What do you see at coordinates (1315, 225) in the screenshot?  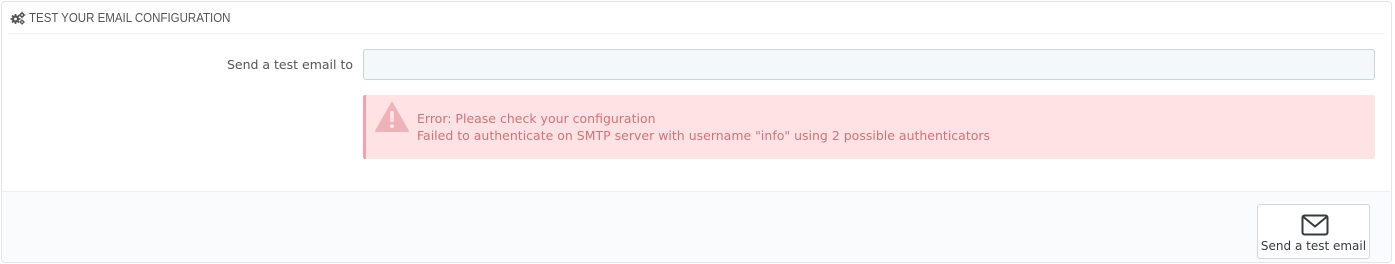 I see `envelope-icon` at bounding box center [1315, 225].